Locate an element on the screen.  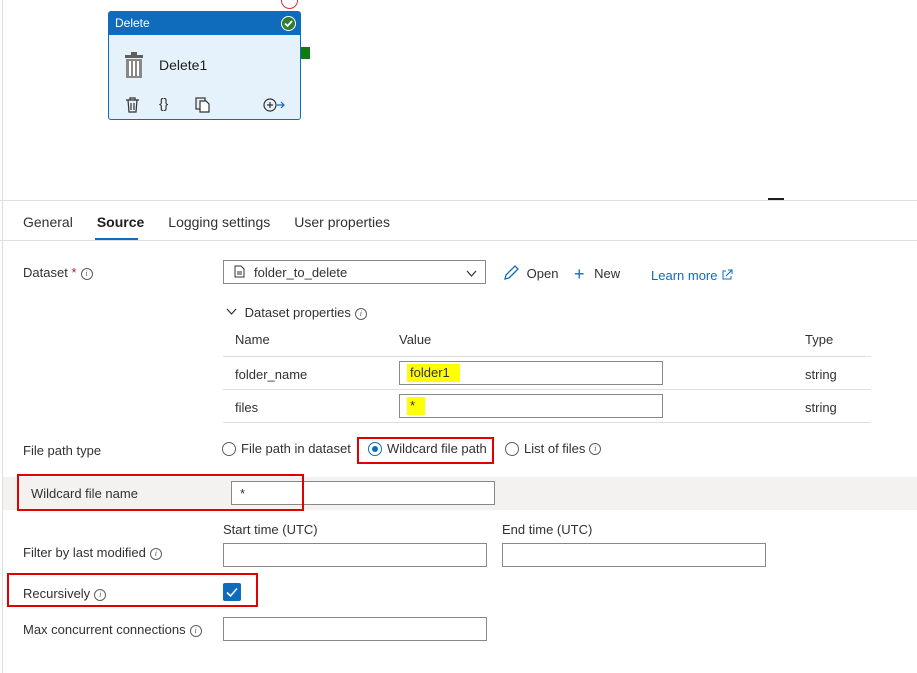
success-check-icon is located at coordinates (288, 23).